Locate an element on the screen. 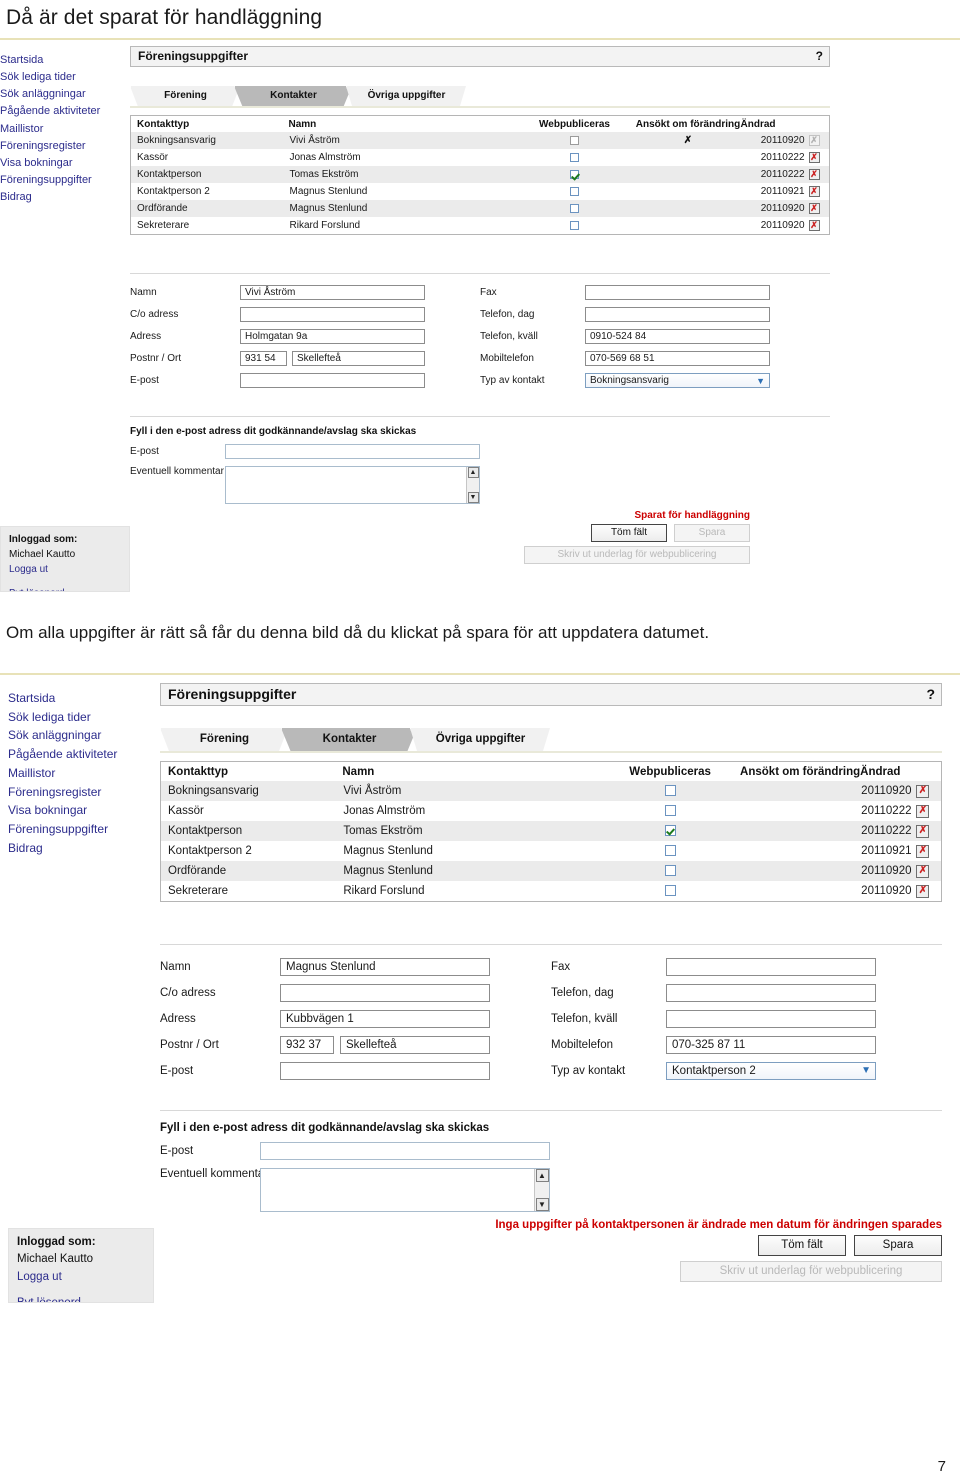  adress-input: Holmgatan 9a is located at coordinates (332, 336).